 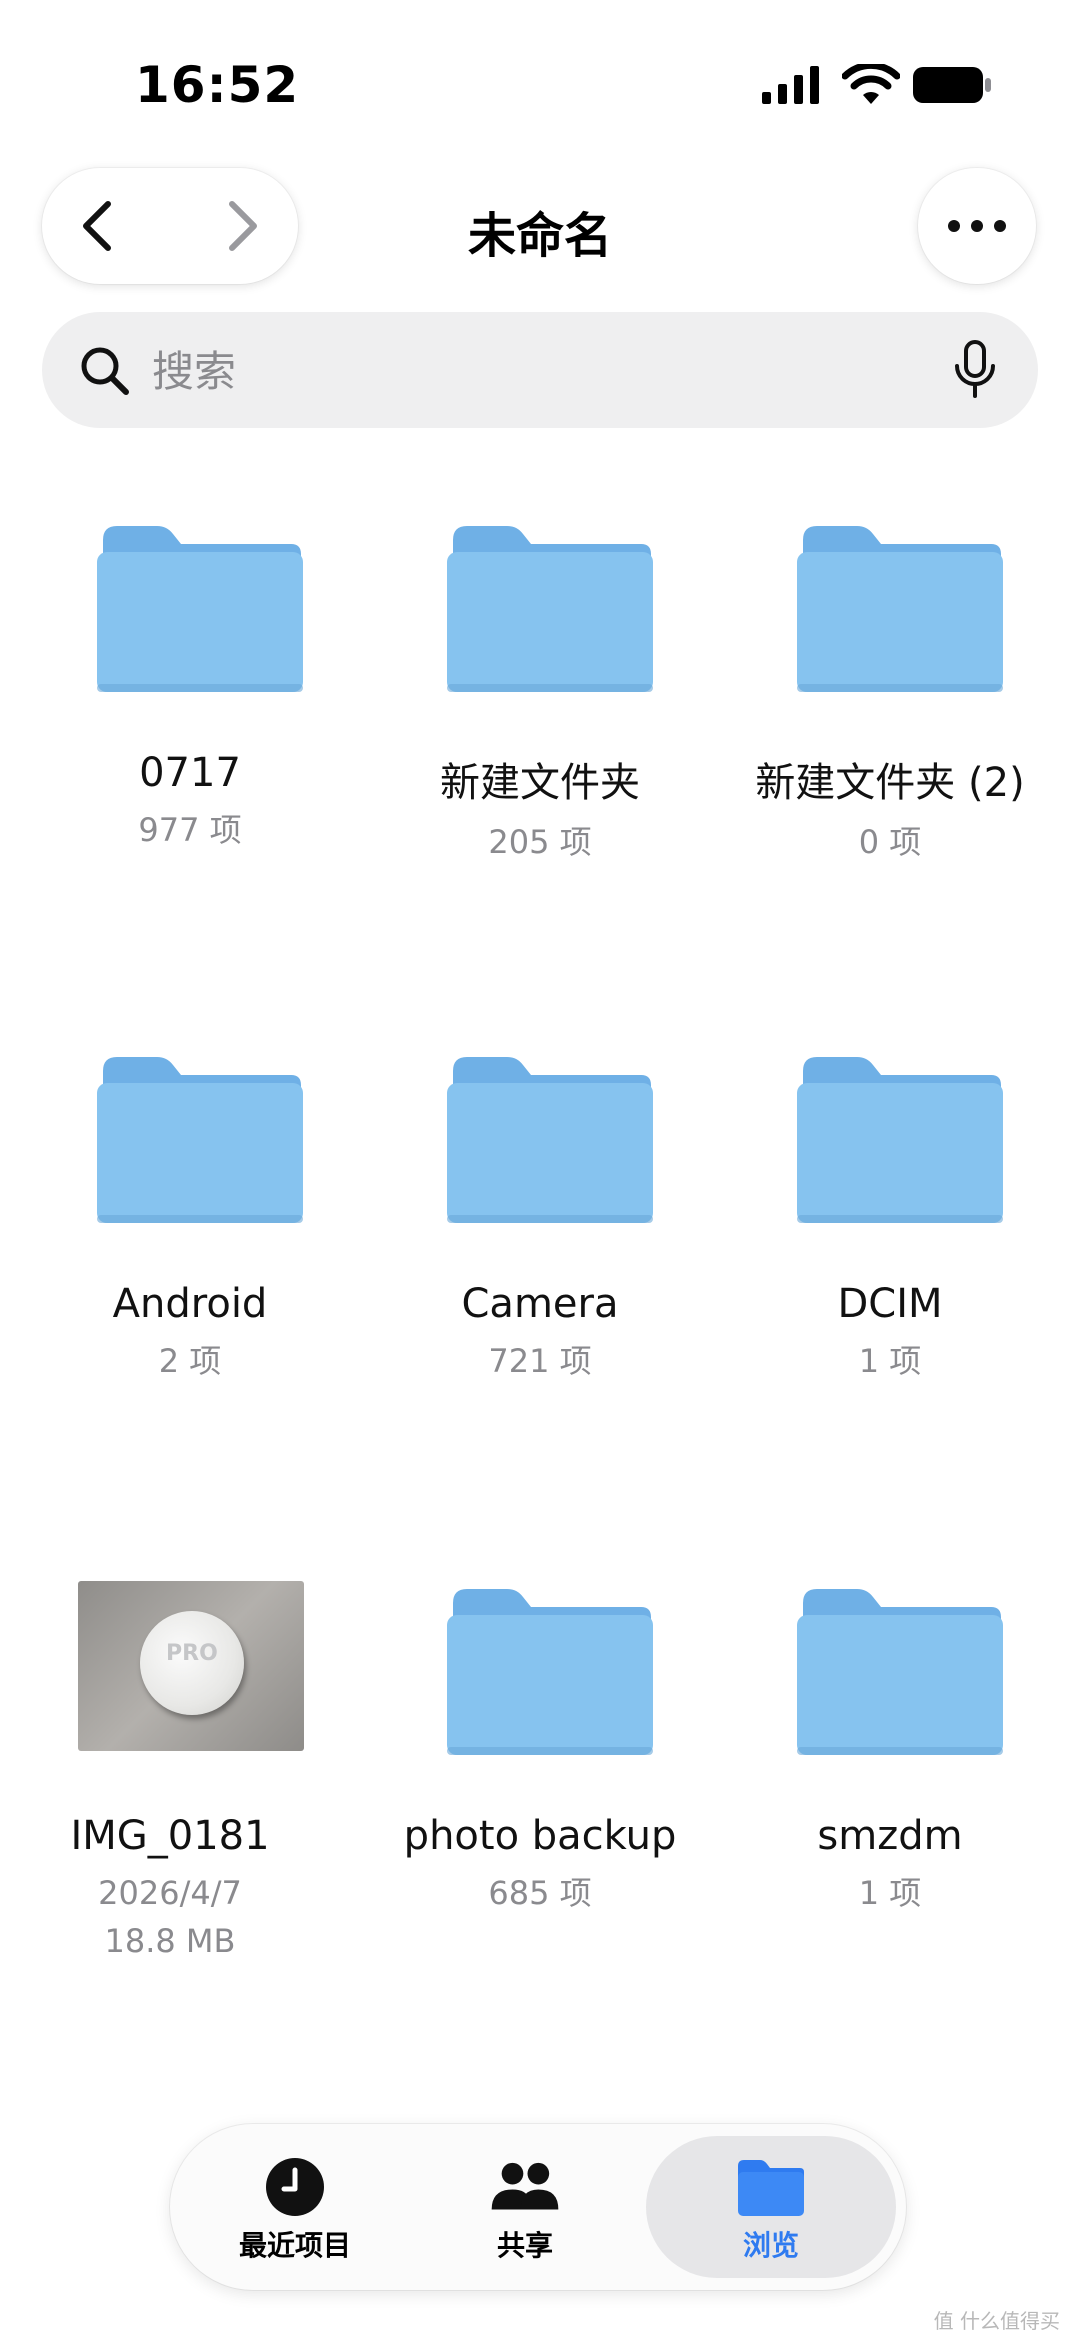 I want to click on tab-label: 共享, so click(x=524, y=2245).